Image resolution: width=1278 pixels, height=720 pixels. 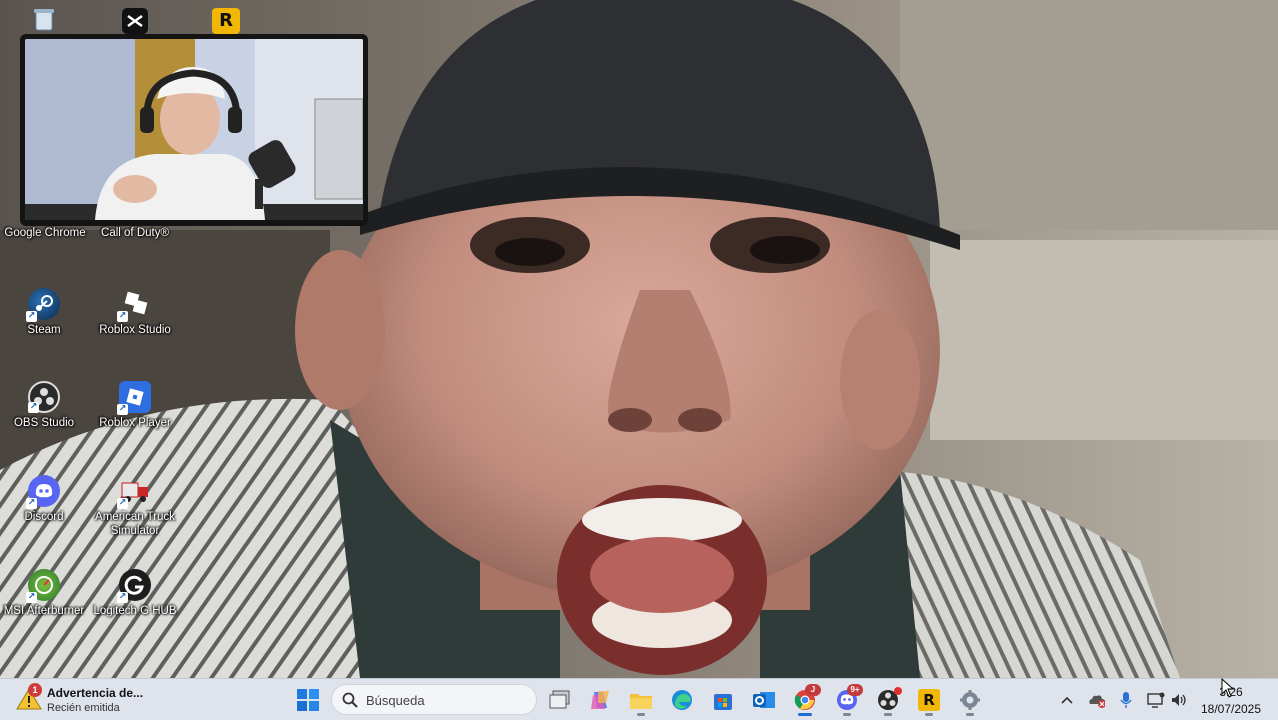 I want to click on desktop-icon-roblox-player: ↗ Roblox Player, so click(x=135, y=405).